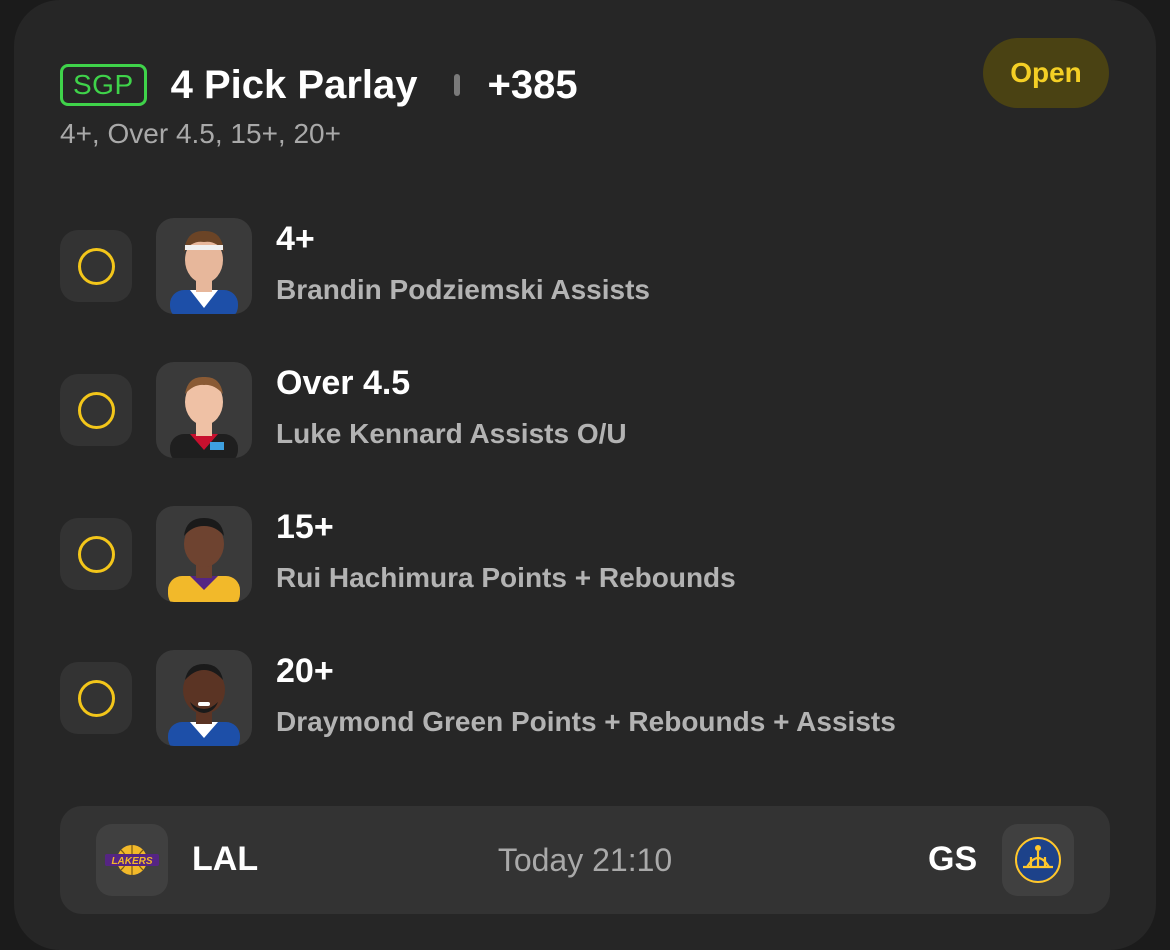 This screenshot has height=950, width=1170. I want to click on parlay-title: 4 Pick Parlay, so click(294, 84).